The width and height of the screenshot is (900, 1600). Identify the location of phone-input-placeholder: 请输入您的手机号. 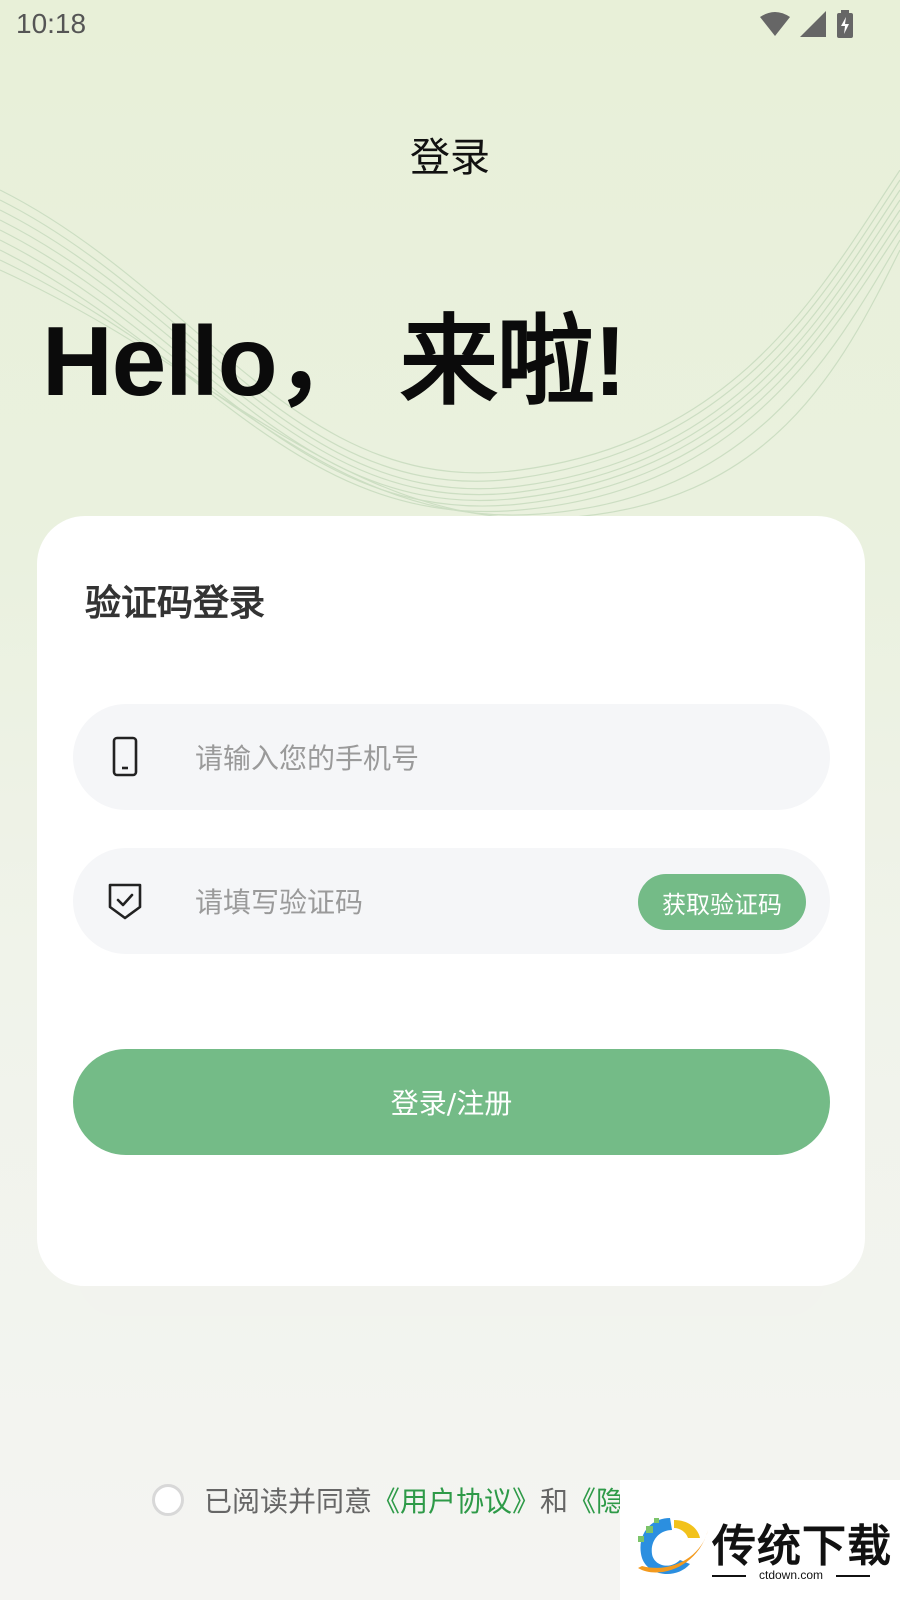
(307, 757).